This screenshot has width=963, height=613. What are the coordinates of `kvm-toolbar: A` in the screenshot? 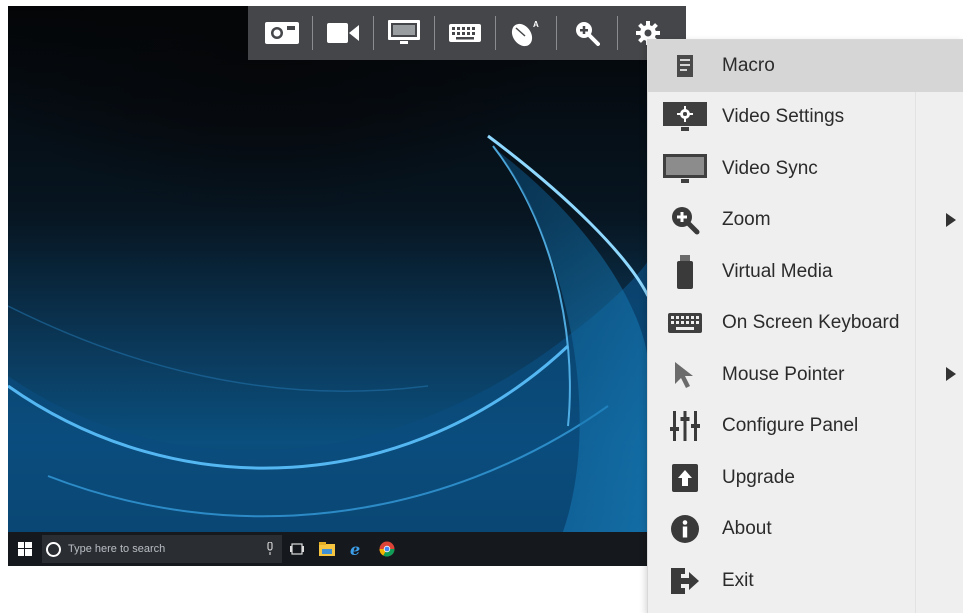 It's located at (467, 33).